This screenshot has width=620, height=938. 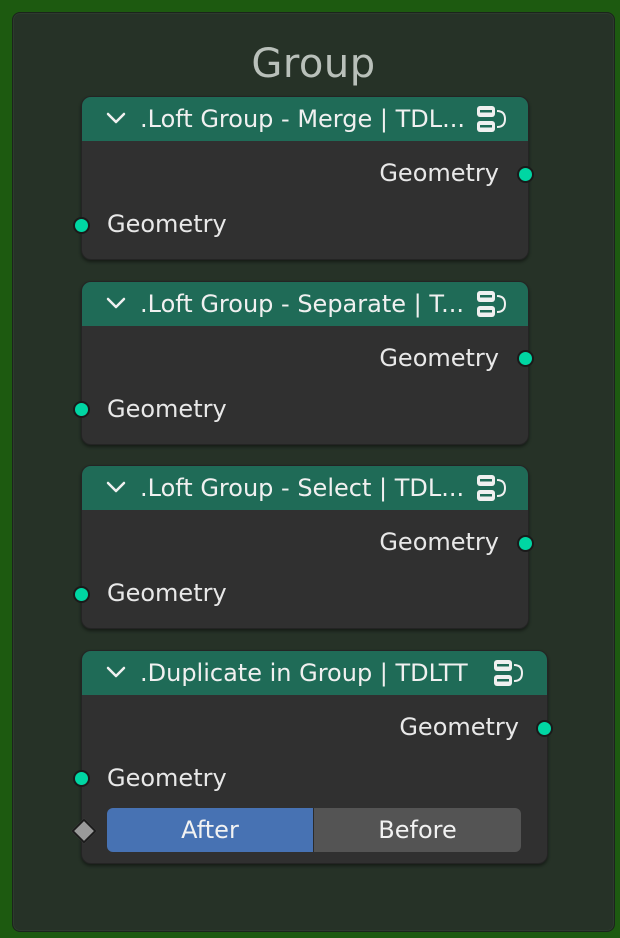 What do you see at coordinates (313, 64) in the screenshot?
I see `frame-title: Group` at bounding box center [313, 64].